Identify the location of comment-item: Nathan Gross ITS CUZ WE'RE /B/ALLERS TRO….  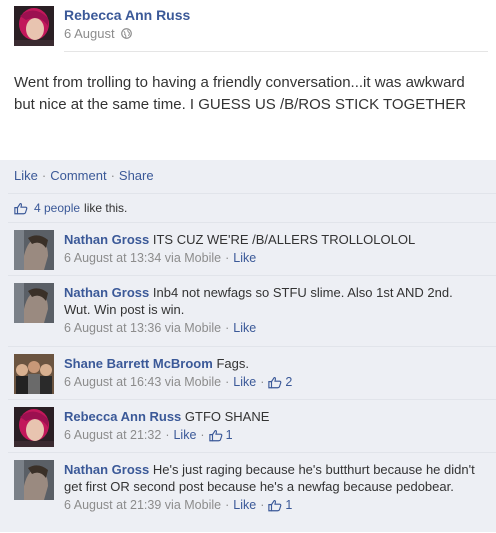
(252, 248).